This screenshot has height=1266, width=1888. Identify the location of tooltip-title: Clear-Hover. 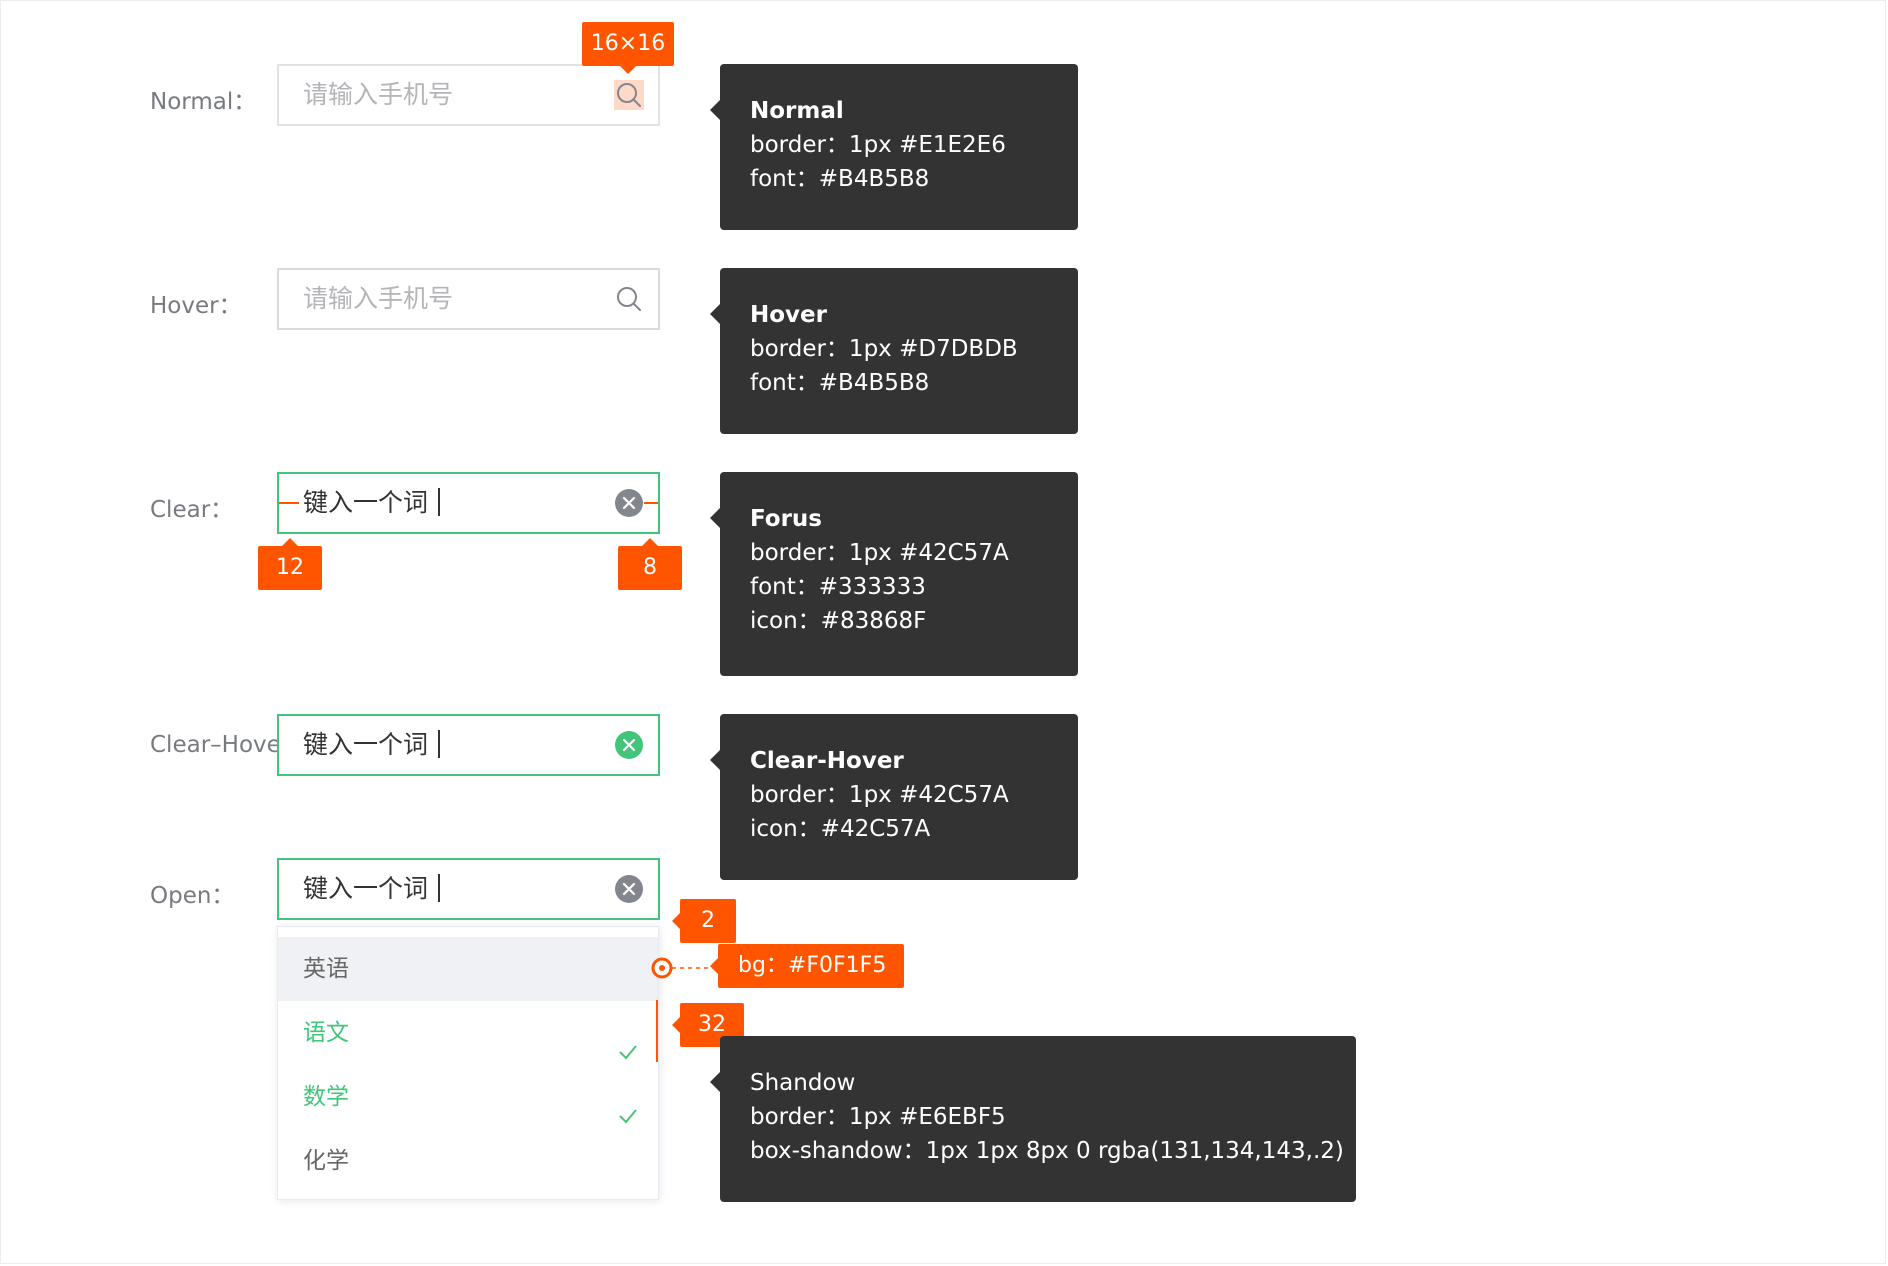
(827, 761).